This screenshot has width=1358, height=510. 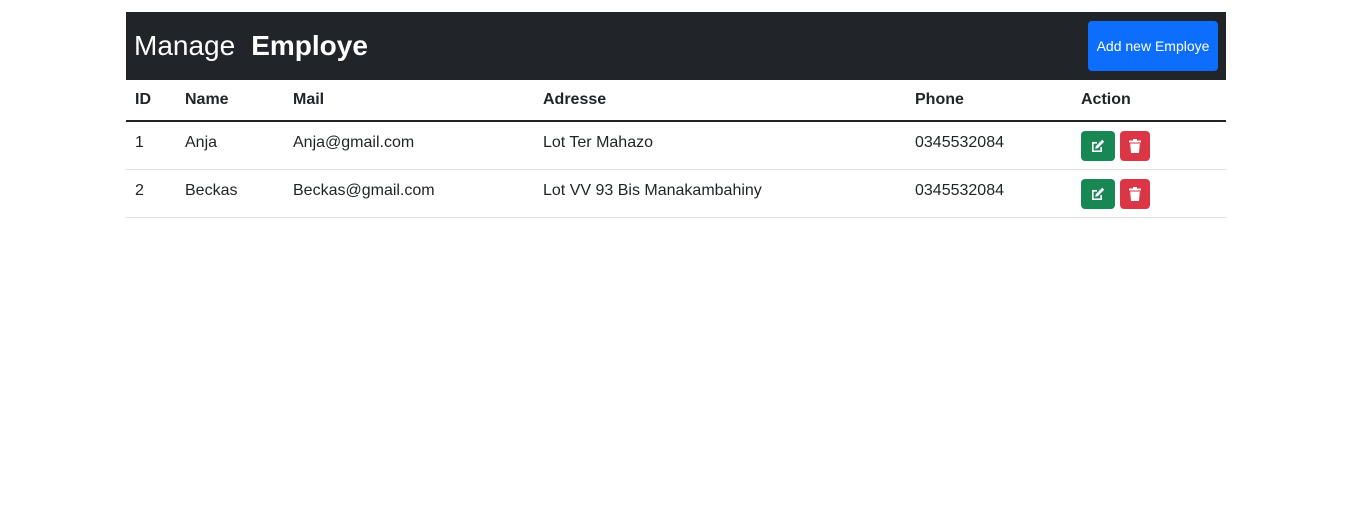 I want to click on page-title: Manage Employe, so click(x=251, y=46).